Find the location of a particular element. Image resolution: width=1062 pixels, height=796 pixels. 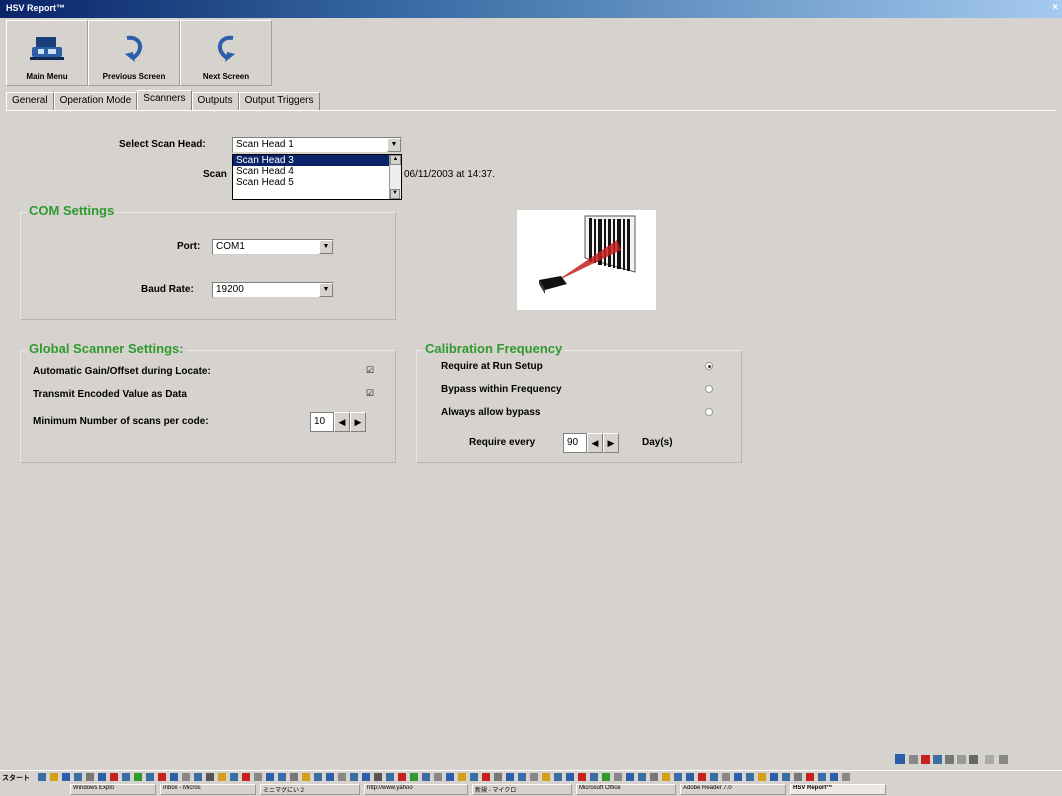

calibration-frequency-title: Calibration Frequency is located at coordinates (494, 348).